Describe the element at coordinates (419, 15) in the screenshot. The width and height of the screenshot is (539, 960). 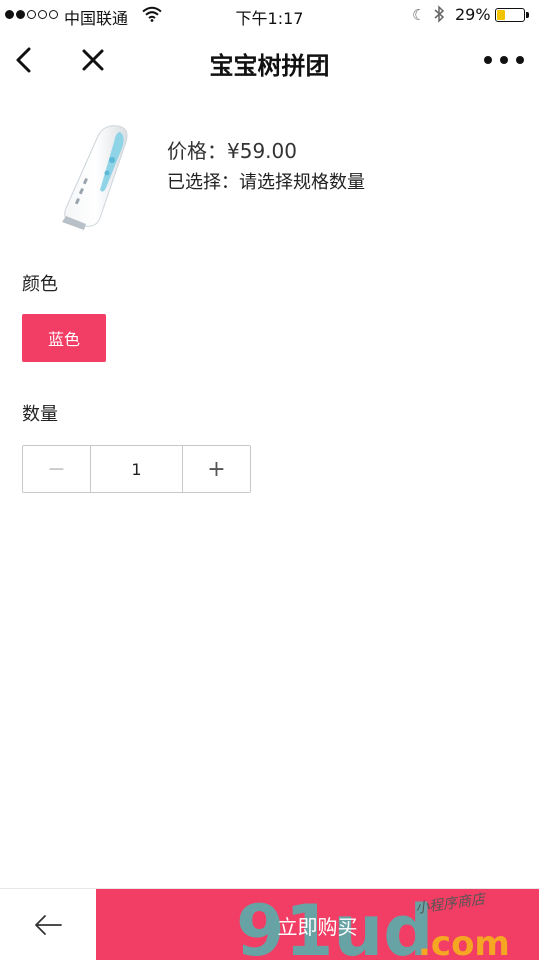
I see `do-not-disturb-icon: ☾` at that location.